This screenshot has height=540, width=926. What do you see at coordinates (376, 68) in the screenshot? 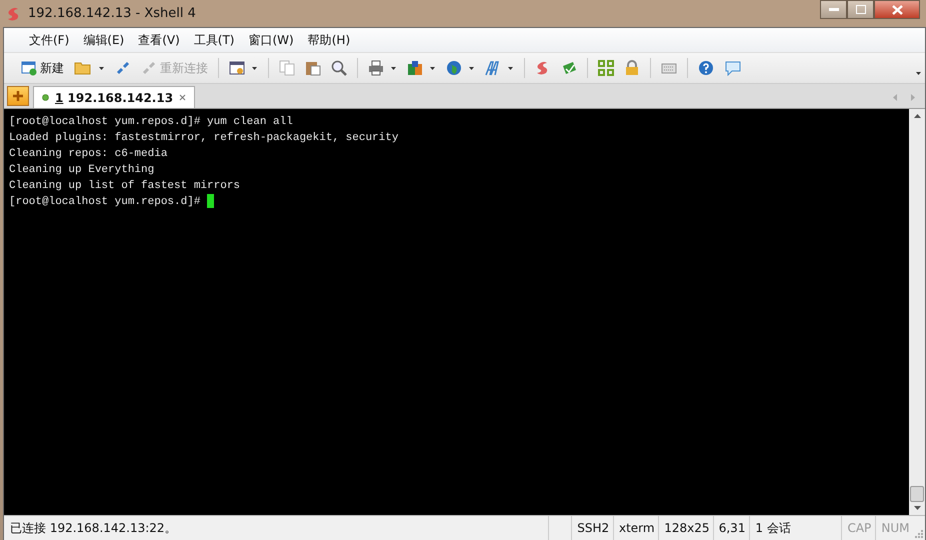
I see `printer-icon` at bounding box center [376, 68].